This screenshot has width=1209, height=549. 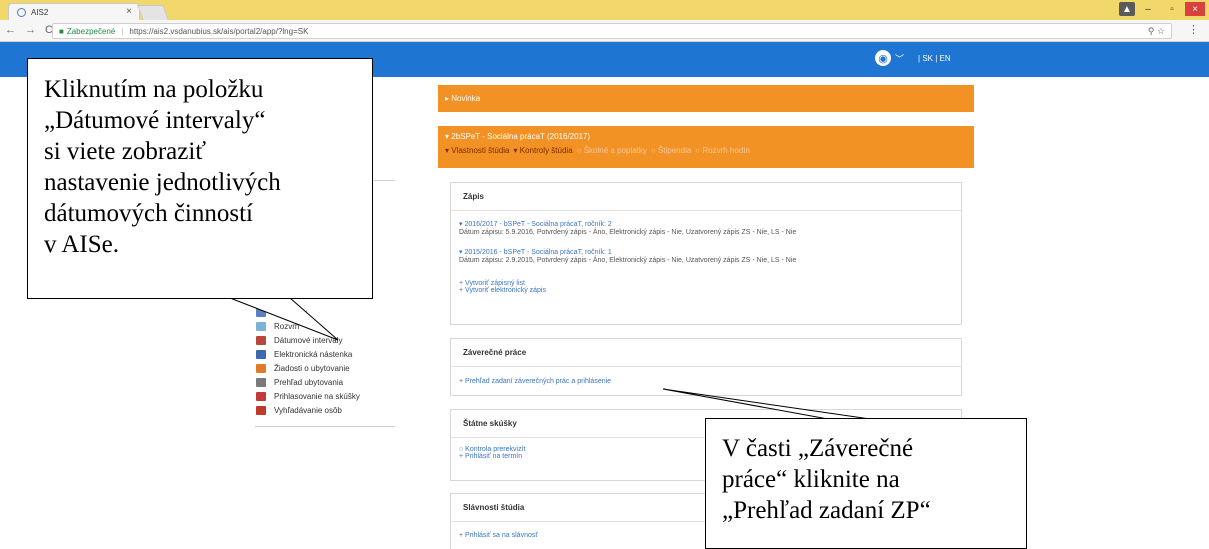 What do you see at coordinates (899, 58) in the screenshot?
I see `chevron-down-icon: ﹀` at bounding box center [899, 58].